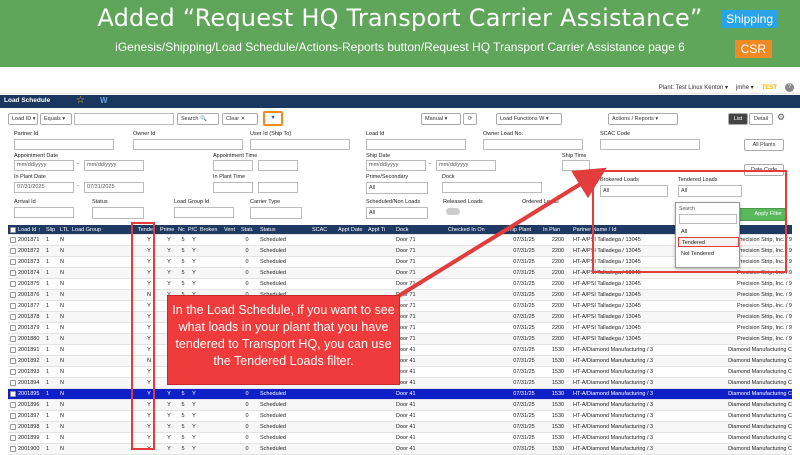  What do you see at coordinates (194, 438) in the screenshot?
I see `table-cell: Y` at bounding box center [194, 438].